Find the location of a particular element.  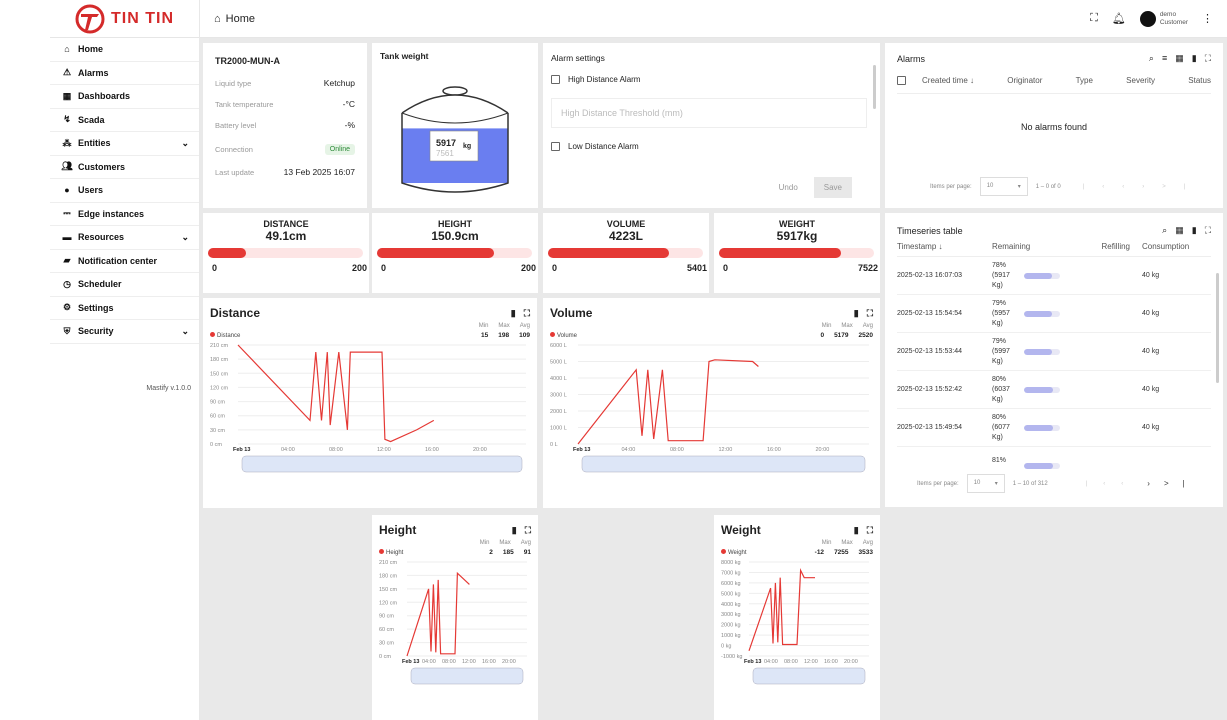

column-header: Severity is located at coordinates (1140, 80).